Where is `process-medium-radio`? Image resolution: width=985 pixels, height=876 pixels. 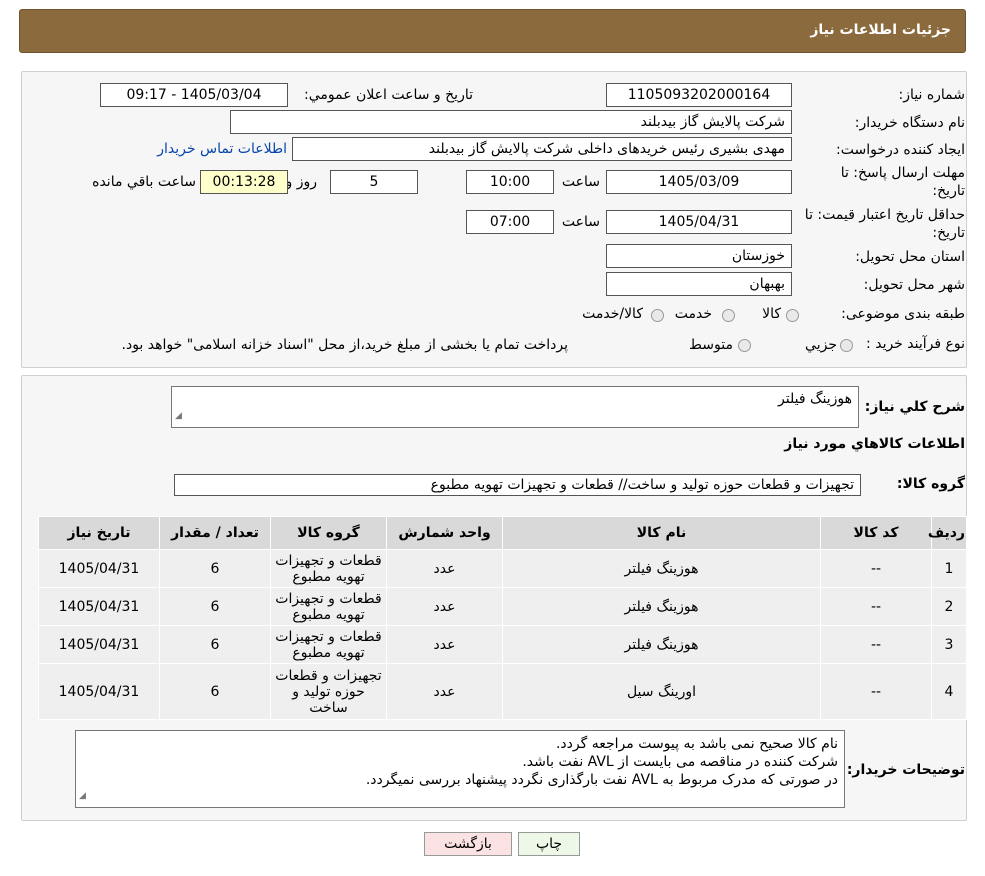 process-medium-radio is located at coordinates (744, 345).